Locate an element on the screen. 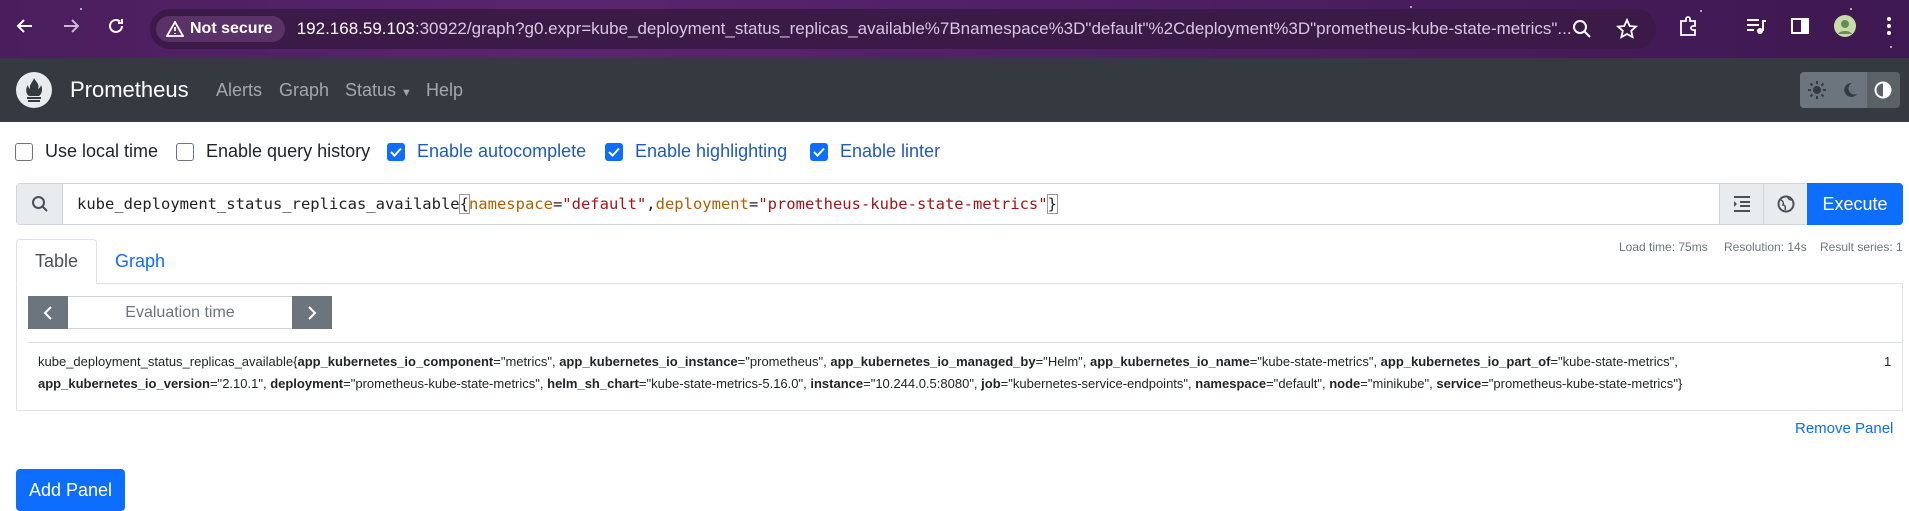 This screenshot has height=511, width=1909. series-label-key: app_kubernetes_io_version is located at coordinates (124, 383).